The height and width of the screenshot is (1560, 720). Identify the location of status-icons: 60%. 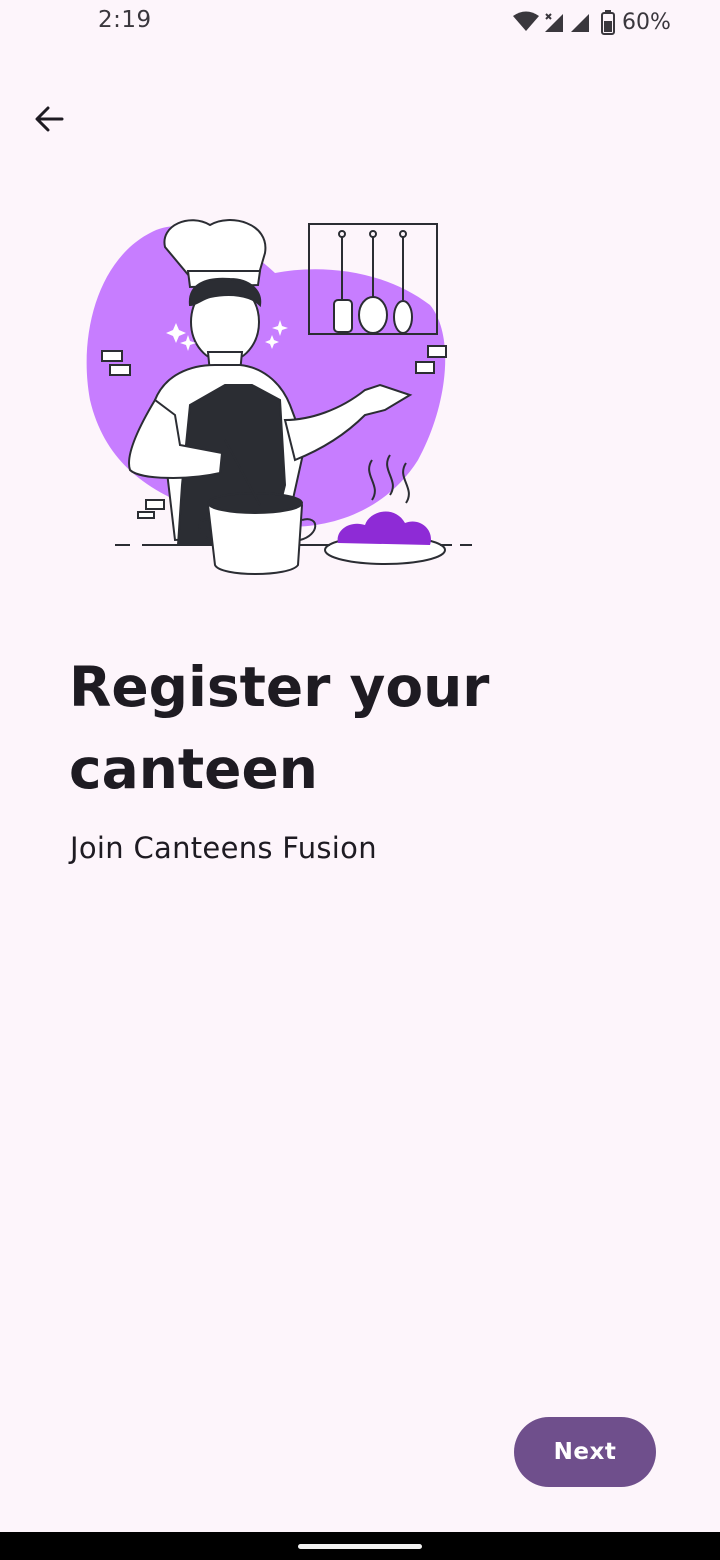
(591, 22).